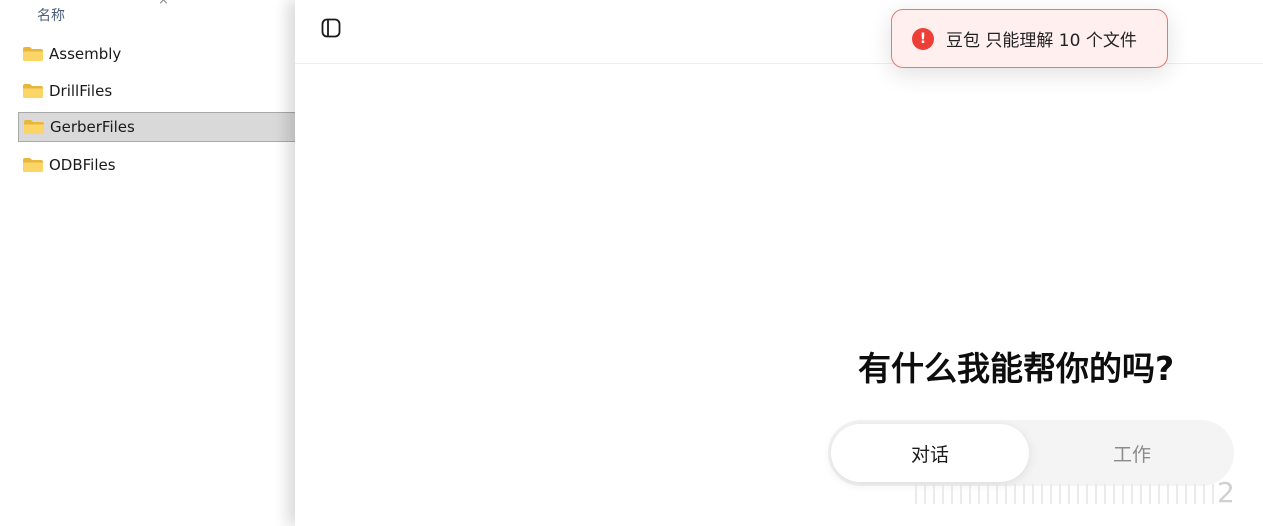  What do you see at coordinates (1132, 453) in the screenshot?
I see `tab-work: 工作` at bounding box center [1132, 453].